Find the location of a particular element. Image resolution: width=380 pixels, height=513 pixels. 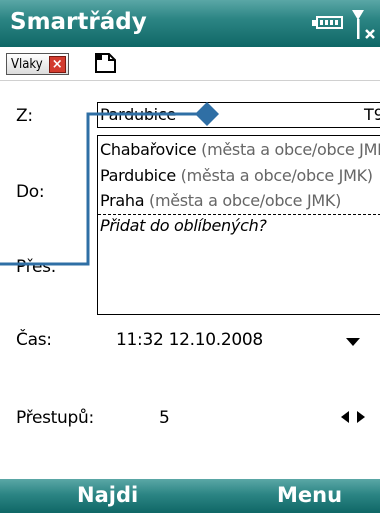

to-label: Do: is located at coordinates (30, 192).